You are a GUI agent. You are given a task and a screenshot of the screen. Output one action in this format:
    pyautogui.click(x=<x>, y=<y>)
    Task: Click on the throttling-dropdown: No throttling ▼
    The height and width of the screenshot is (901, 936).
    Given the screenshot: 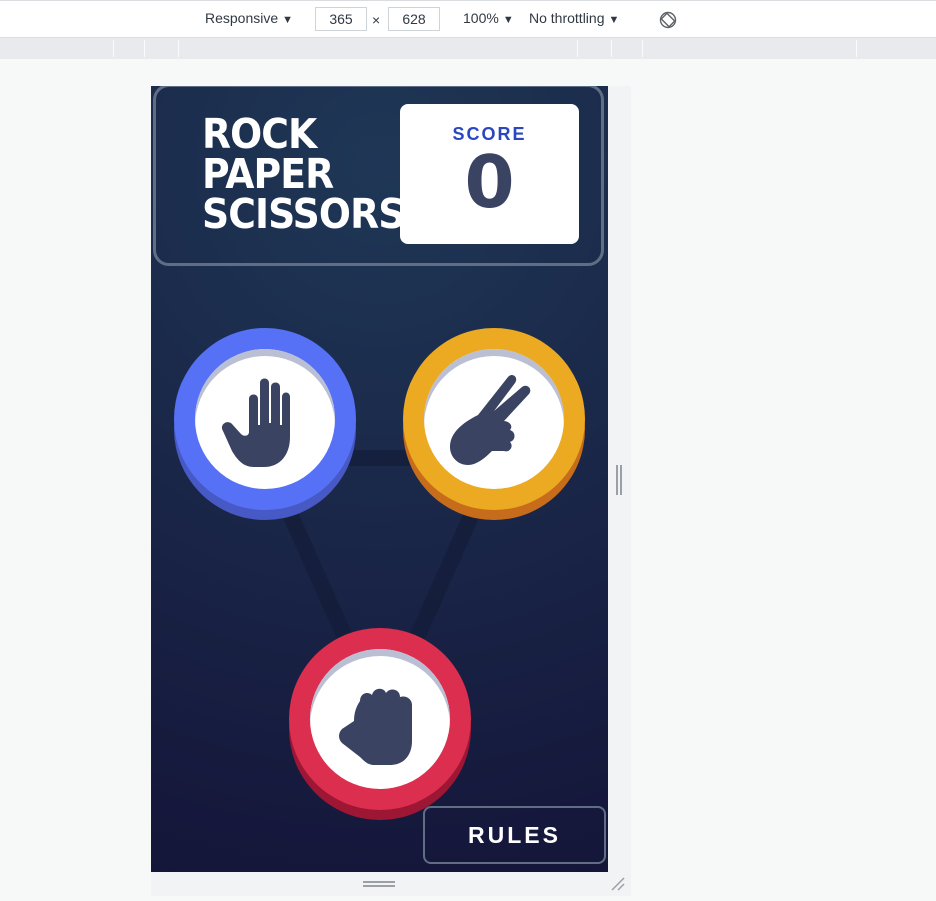 What is the action you would take?
    pyautogui.click(x=574, y=18)
    